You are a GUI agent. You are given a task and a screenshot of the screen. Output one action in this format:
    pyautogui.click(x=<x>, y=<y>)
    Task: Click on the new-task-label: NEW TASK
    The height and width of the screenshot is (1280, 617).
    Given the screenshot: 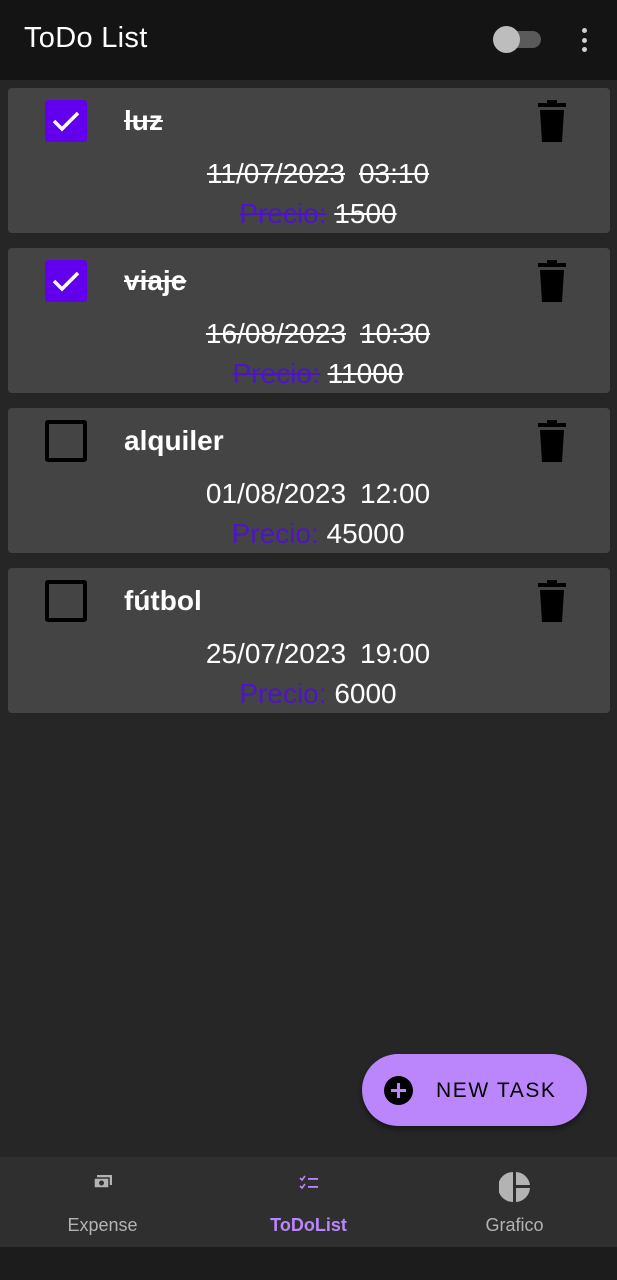 What is the action you would take?
    pyautogui.click(x=496, y=1090)
    